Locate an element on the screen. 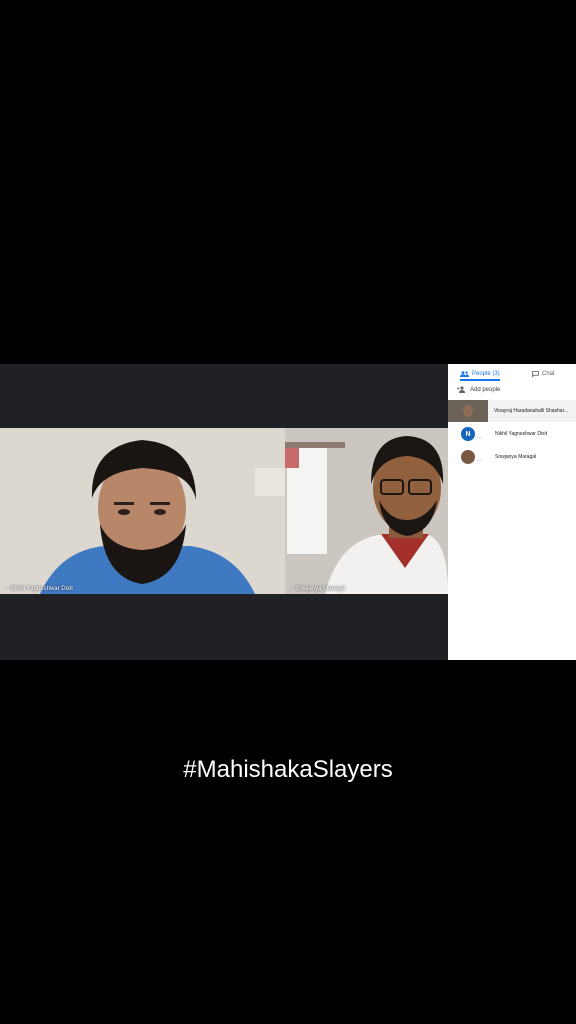  tile-nametag: ··· Sowjanya Maragal is located at coordinates (317, 589).